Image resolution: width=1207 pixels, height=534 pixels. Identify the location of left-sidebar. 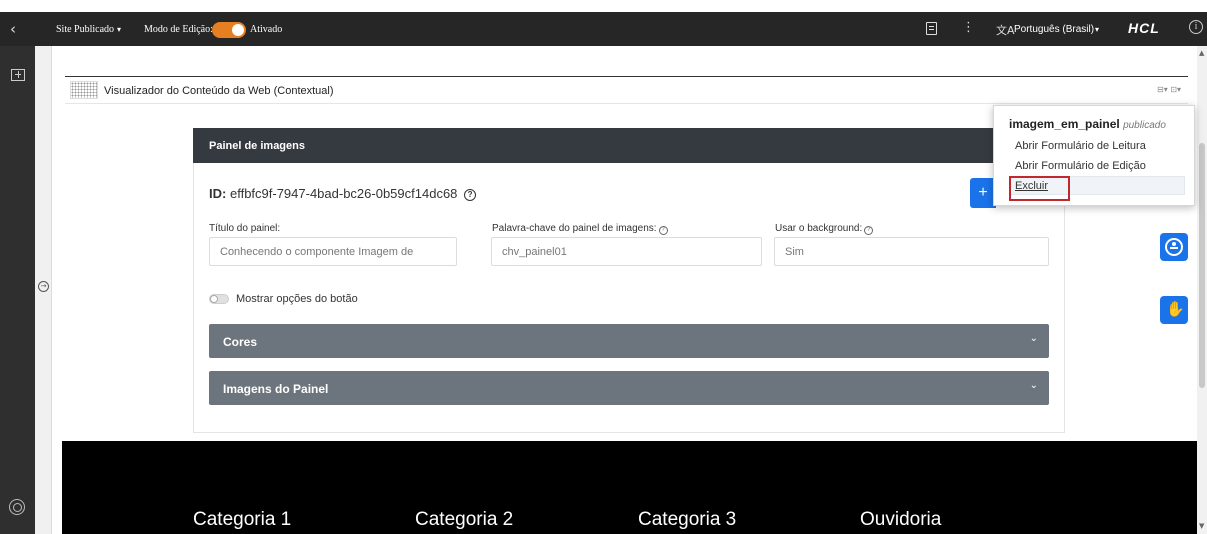
(17, 290).